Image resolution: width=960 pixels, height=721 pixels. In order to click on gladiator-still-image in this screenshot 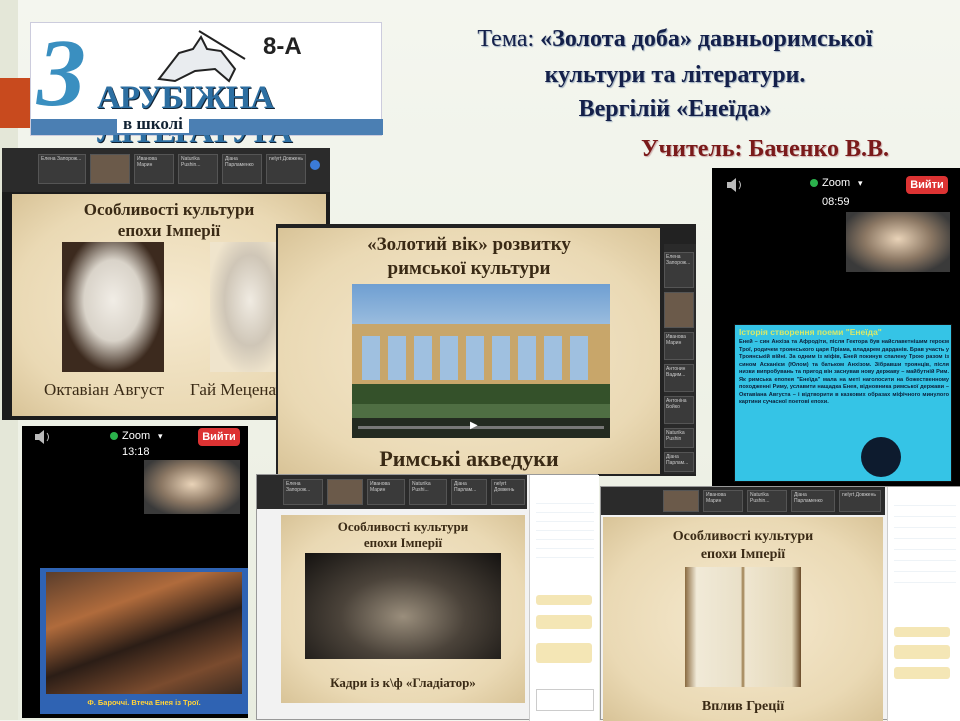, I will do `click(403, 606)`.